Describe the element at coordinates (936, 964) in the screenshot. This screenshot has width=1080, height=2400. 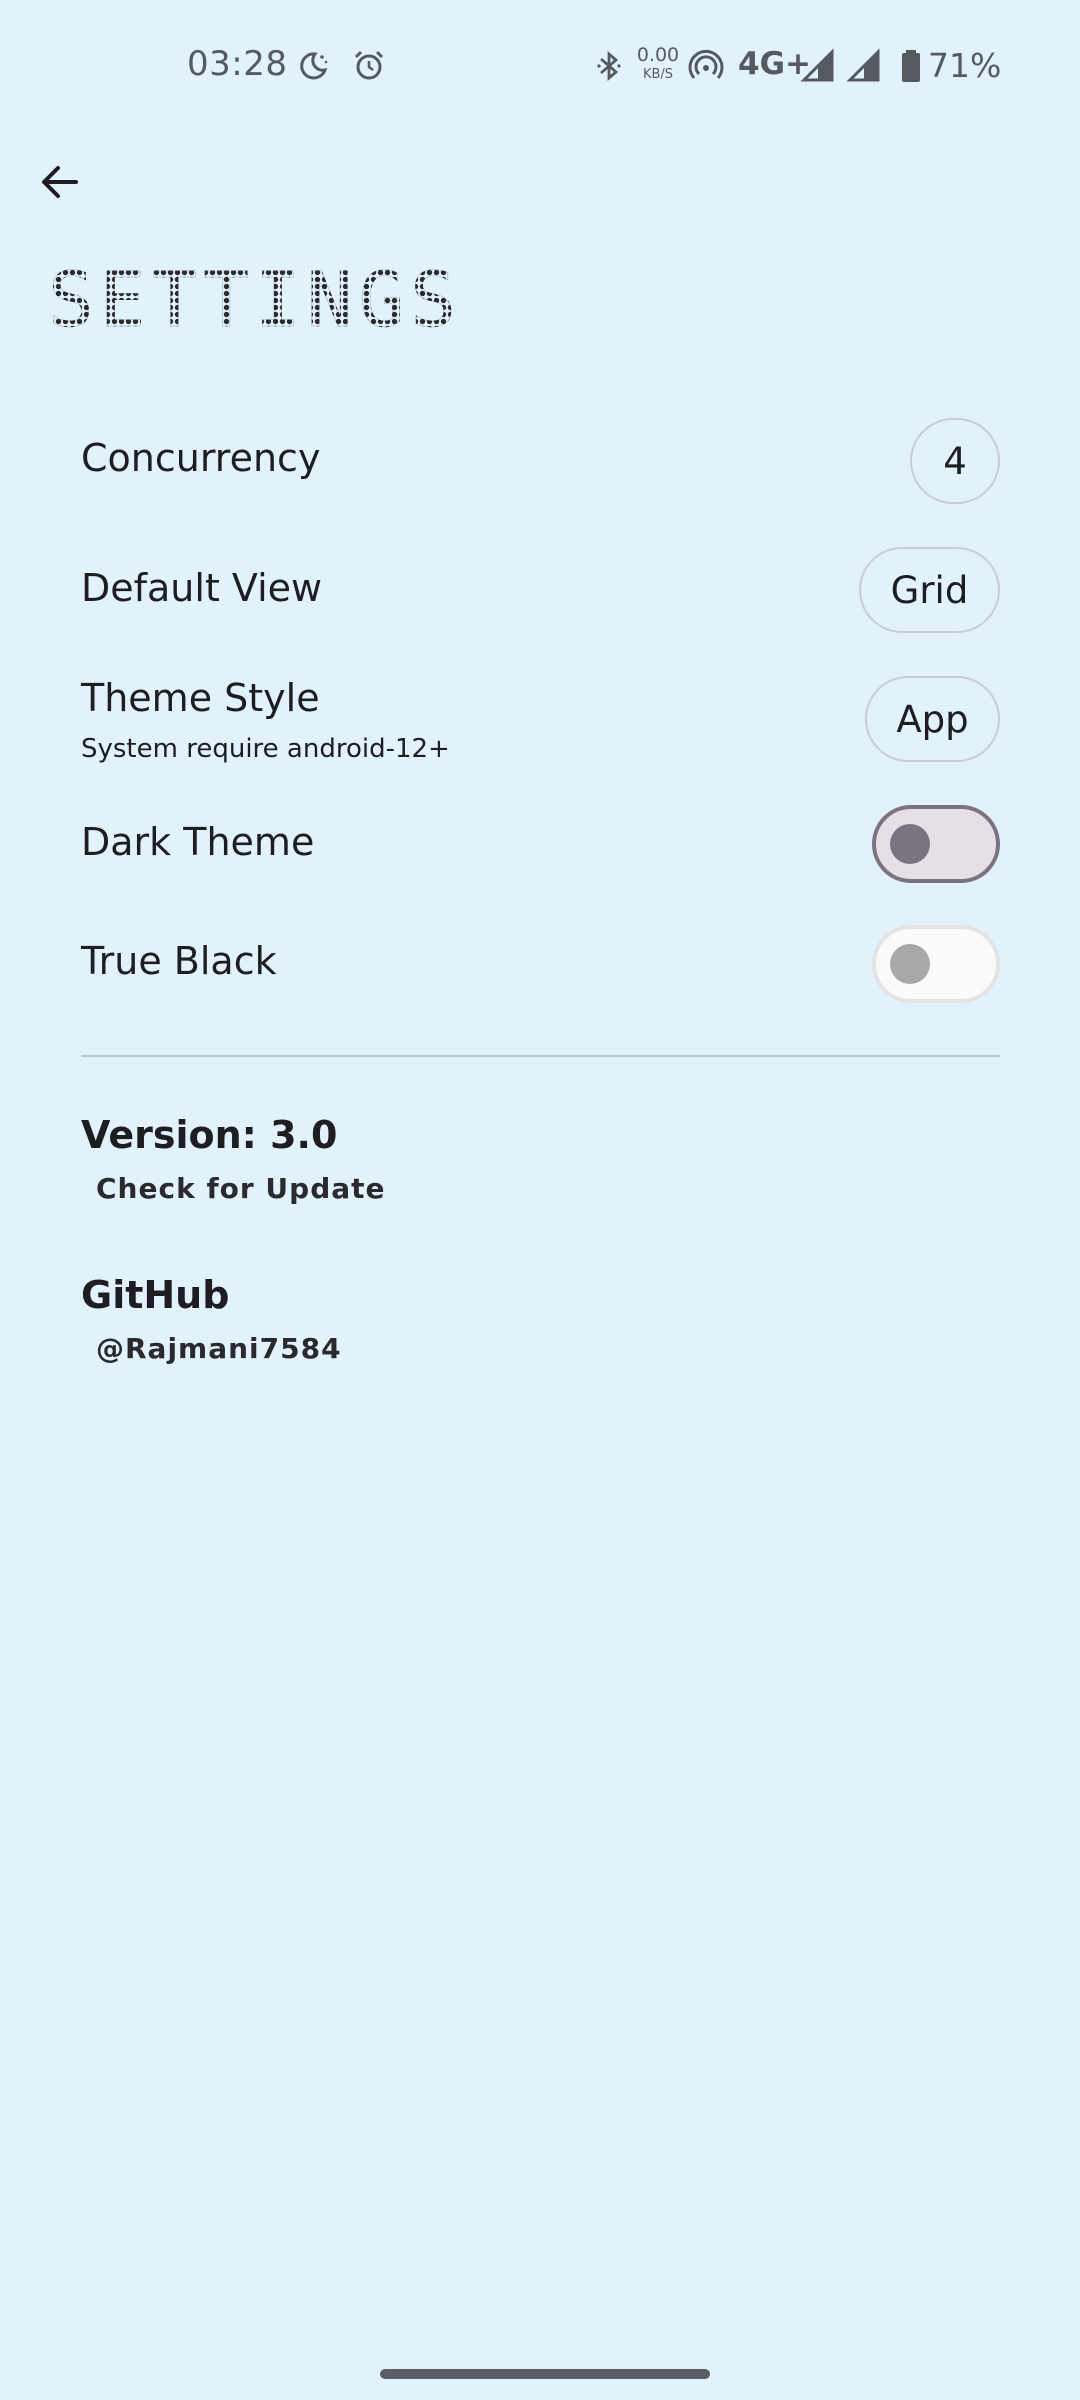
I see `true-black-toggle` at that location.